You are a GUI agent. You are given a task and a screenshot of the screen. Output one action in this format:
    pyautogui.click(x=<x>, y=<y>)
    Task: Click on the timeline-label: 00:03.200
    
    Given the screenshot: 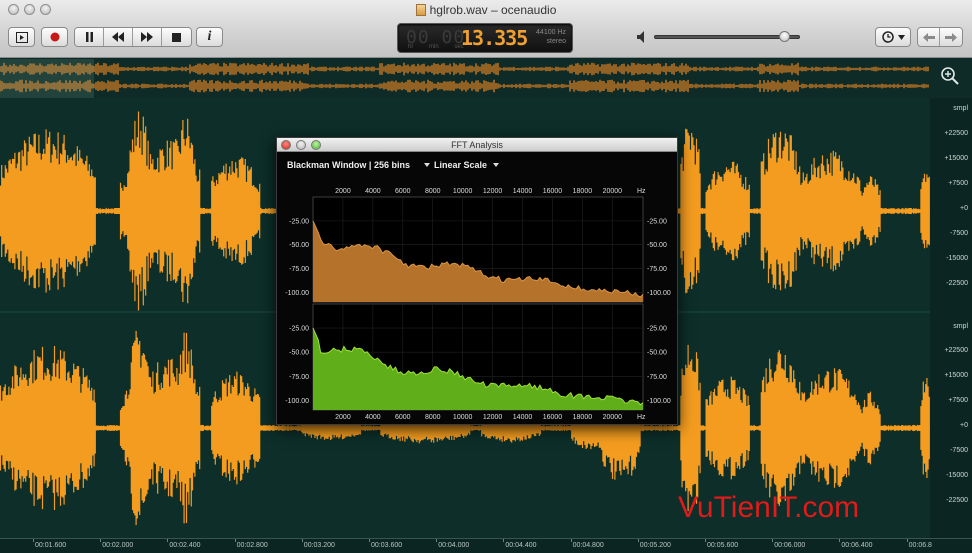 What is the action you would take?
    pyautogui.click(x=319, y=545)
    